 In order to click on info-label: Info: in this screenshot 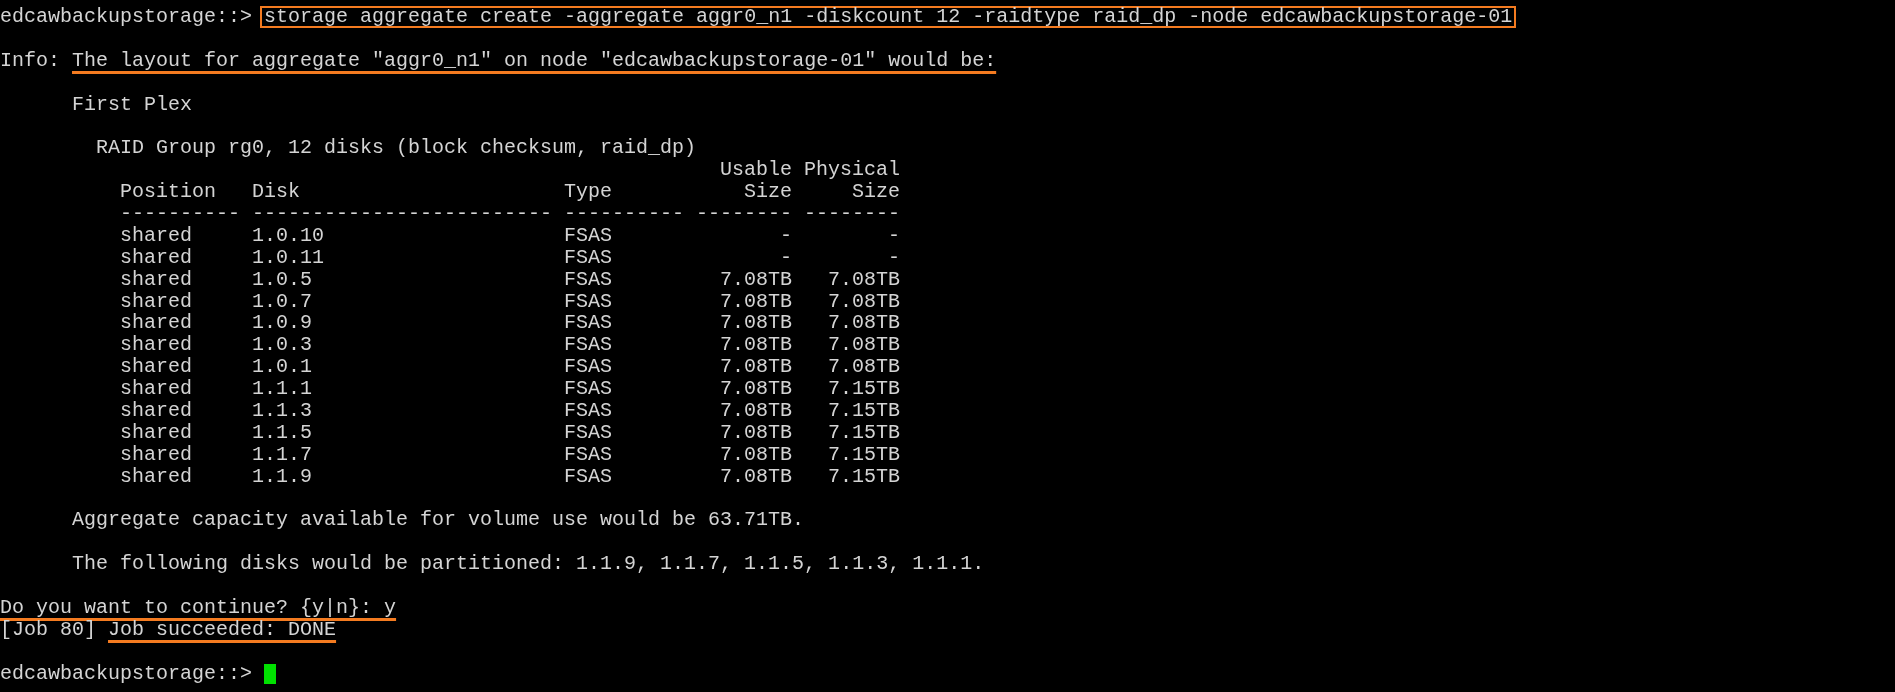, I will do `click(30, 60)`.